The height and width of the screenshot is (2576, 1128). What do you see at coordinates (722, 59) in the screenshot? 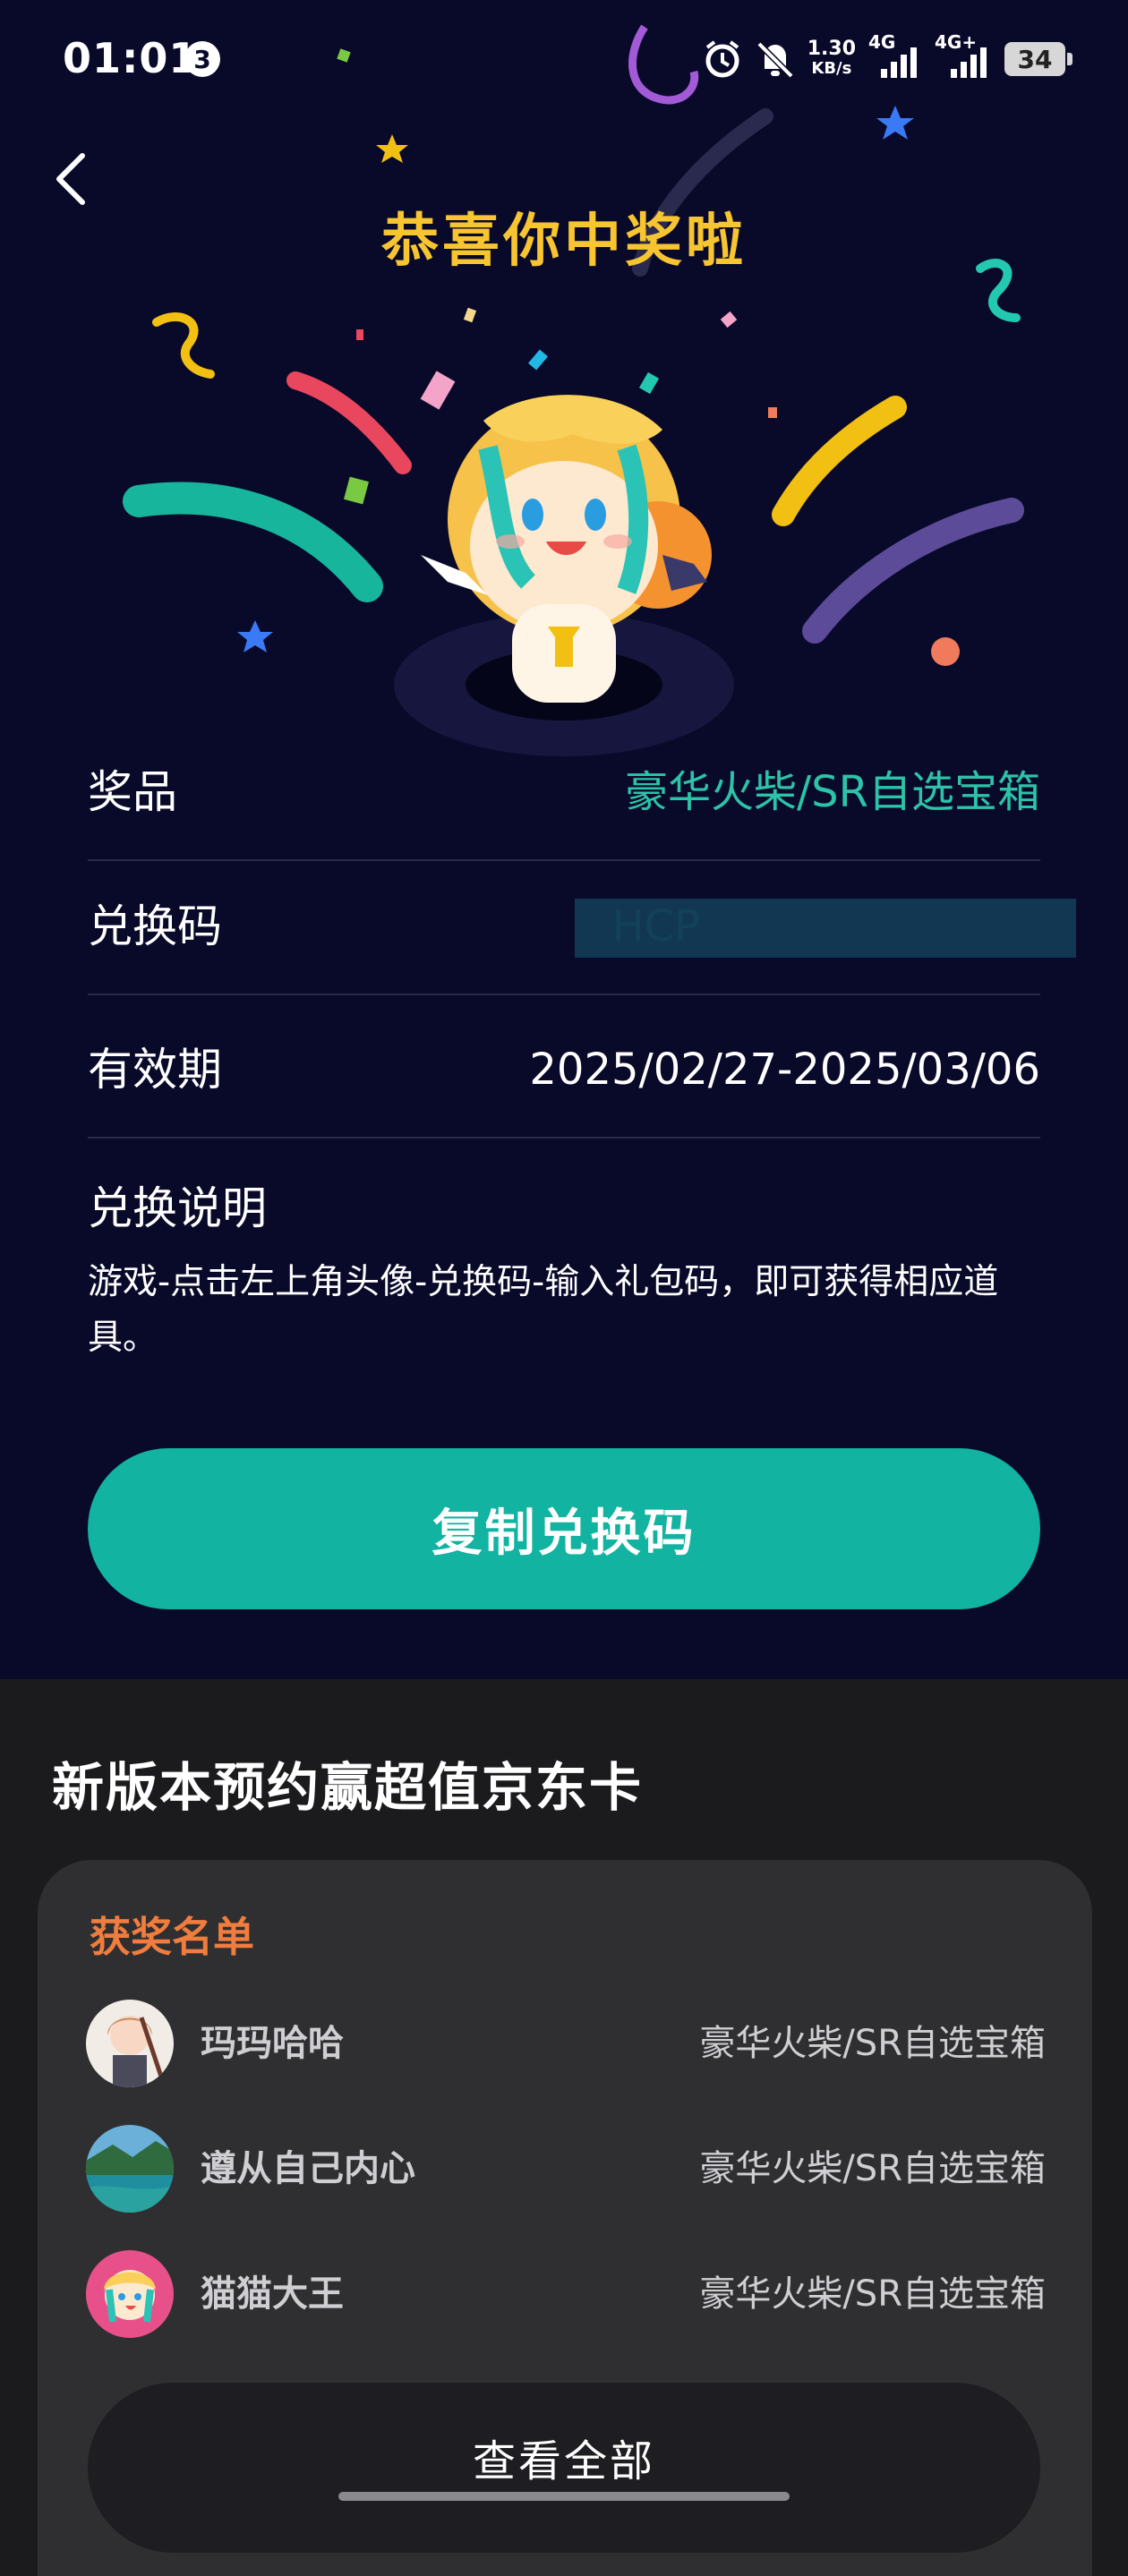
I see `alarm-icon` at bounding box center [722, 59].